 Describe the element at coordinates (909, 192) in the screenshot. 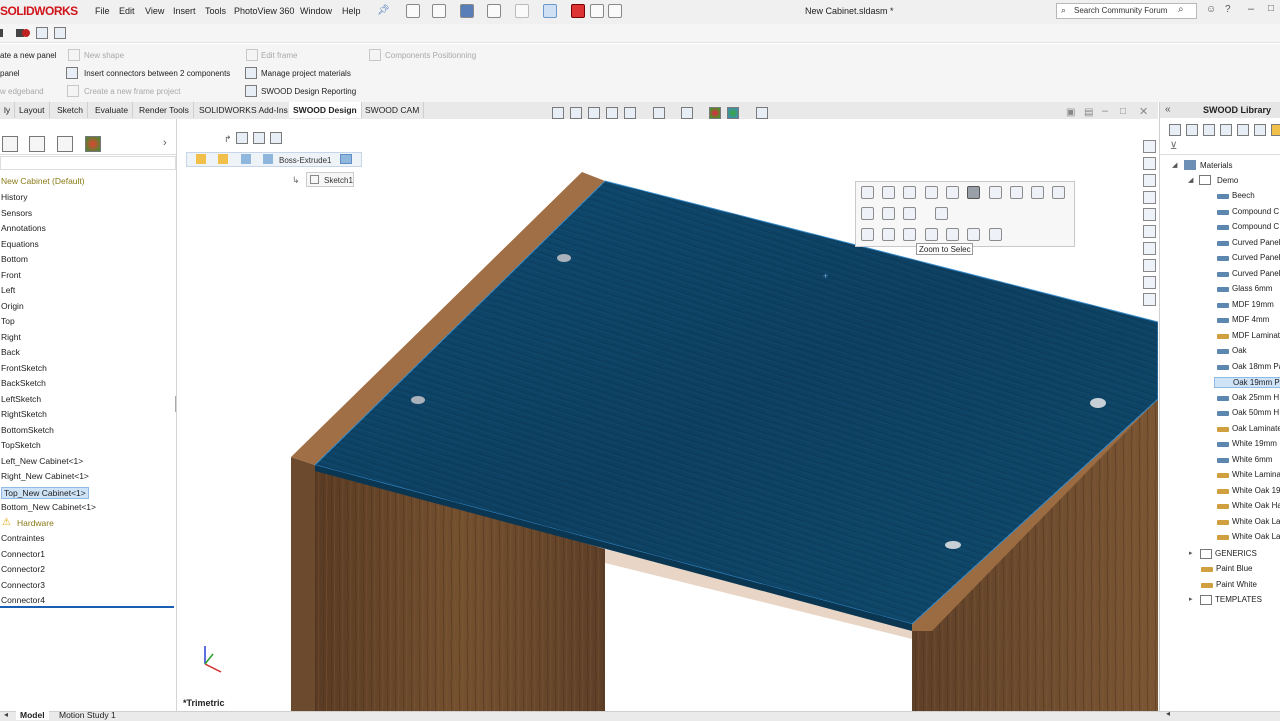

I see `roll-icon` at that location.